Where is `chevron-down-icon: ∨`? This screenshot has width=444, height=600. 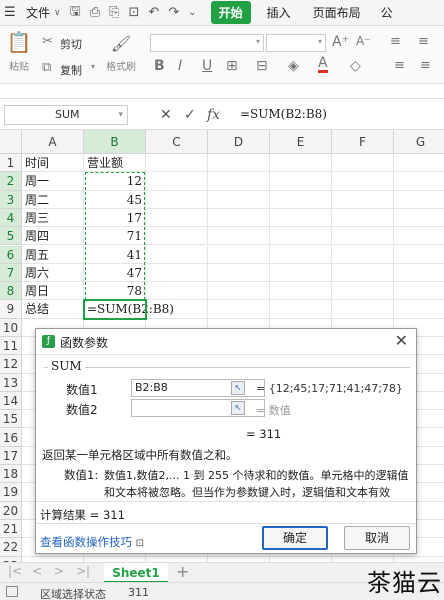 chevron-down-icon: ∨ is located at coordinates (57, 13).